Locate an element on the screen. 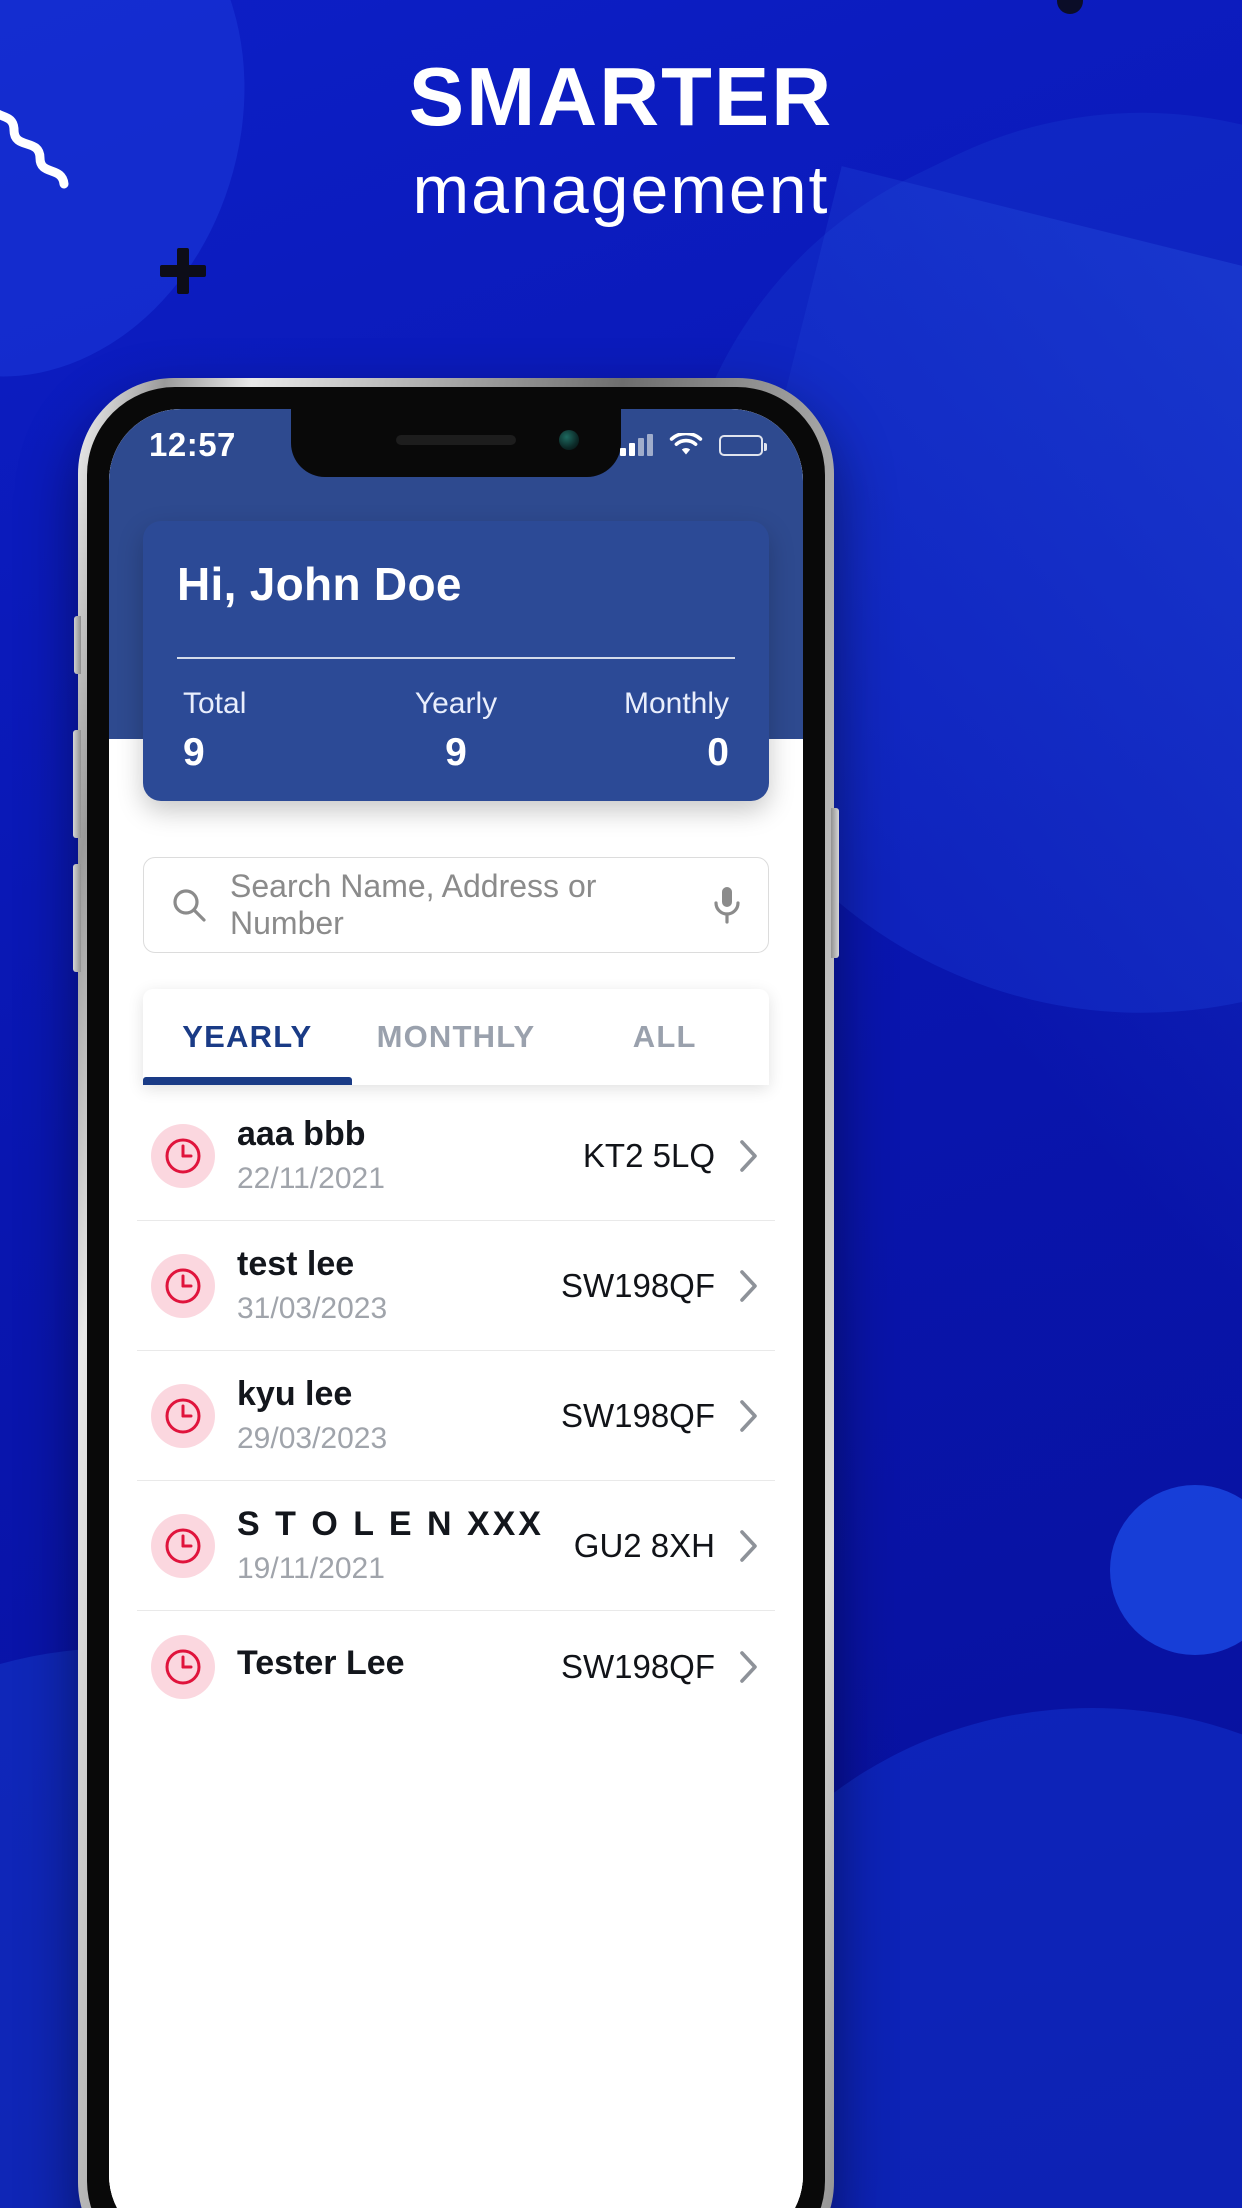 The width and height of the screenshot is (1242, 2208). filter-tabs: YEARLY MONTHLY ALL is located at coordinates (456, 1037).